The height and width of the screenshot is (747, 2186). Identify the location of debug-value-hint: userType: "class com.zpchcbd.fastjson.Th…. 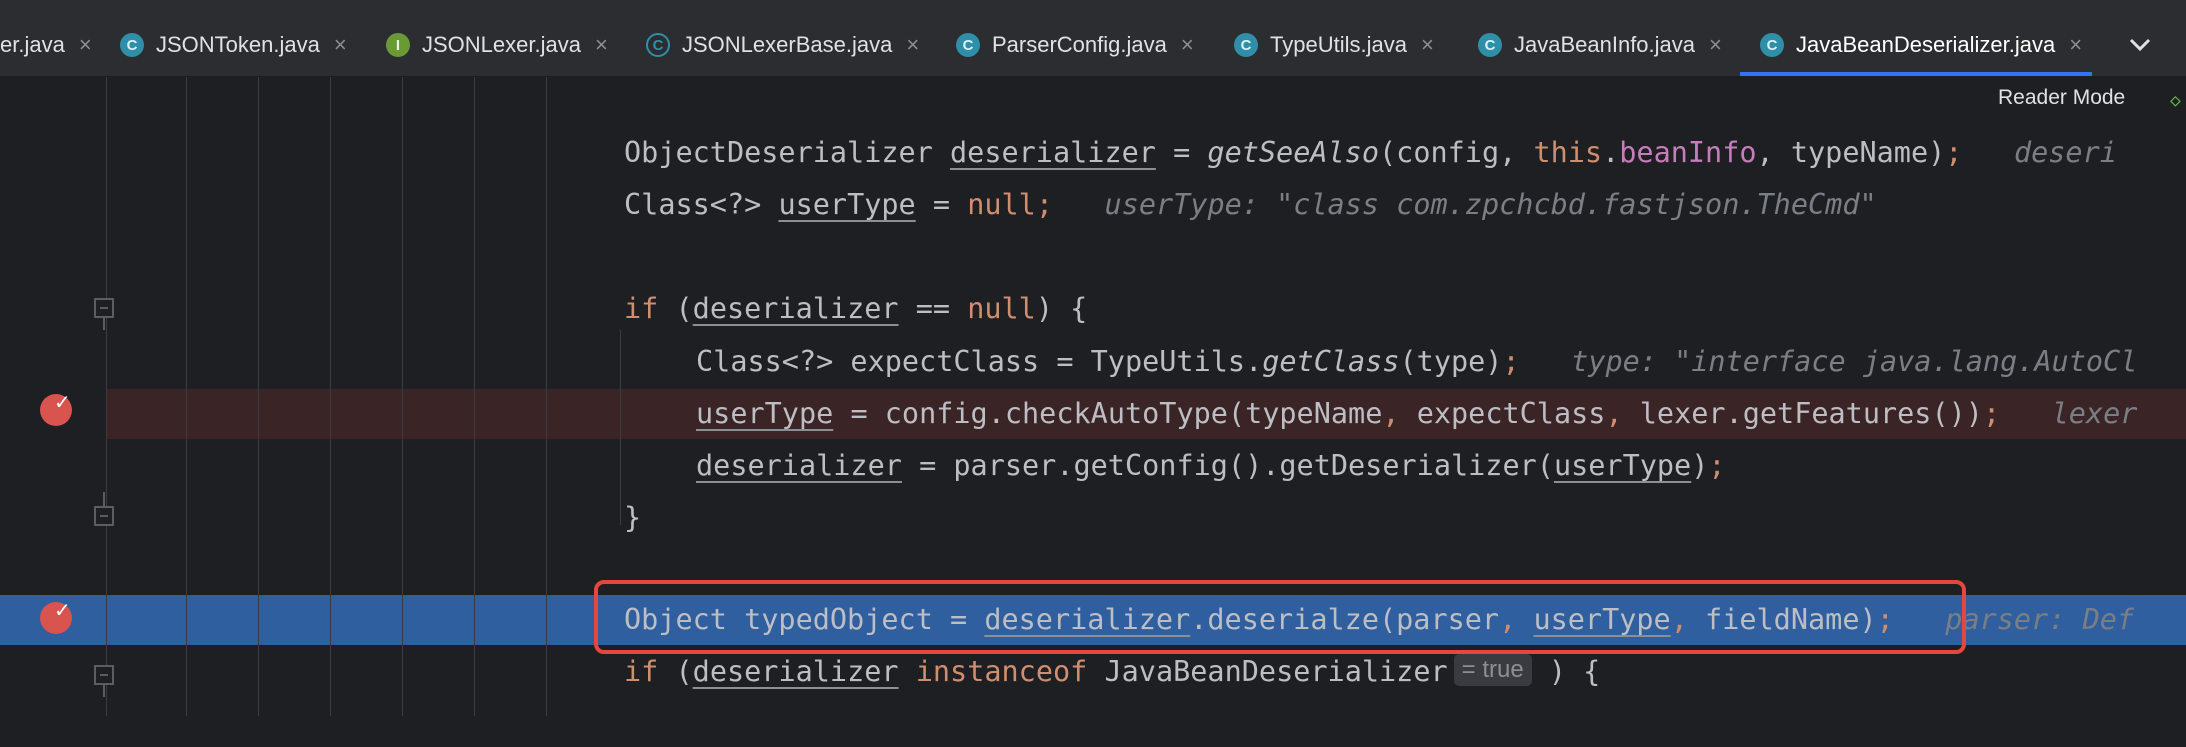
(1490, 204).